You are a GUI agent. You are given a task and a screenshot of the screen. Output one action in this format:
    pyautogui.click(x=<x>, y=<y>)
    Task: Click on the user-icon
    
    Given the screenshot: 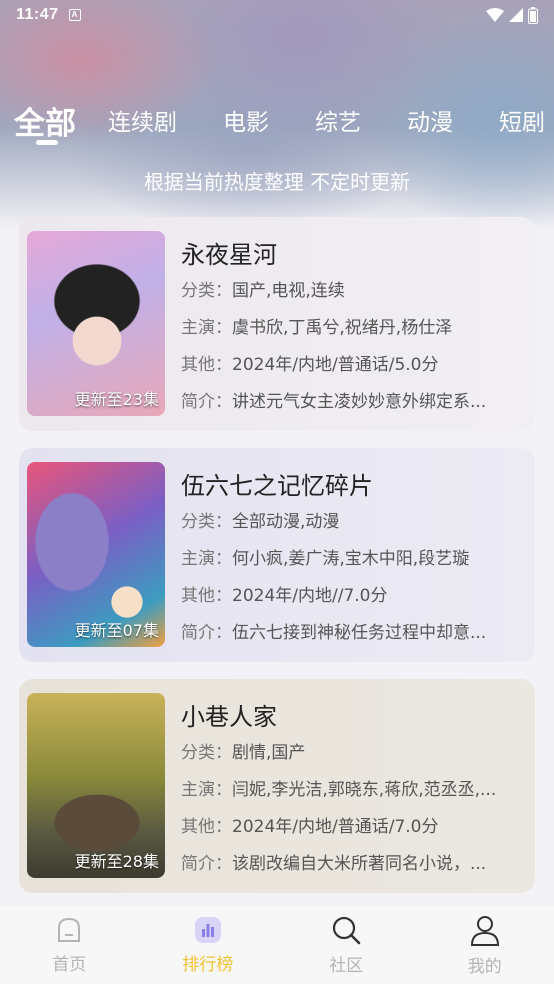 What is the action you would take?
    pyautogui.click(x=484, y=930)
    